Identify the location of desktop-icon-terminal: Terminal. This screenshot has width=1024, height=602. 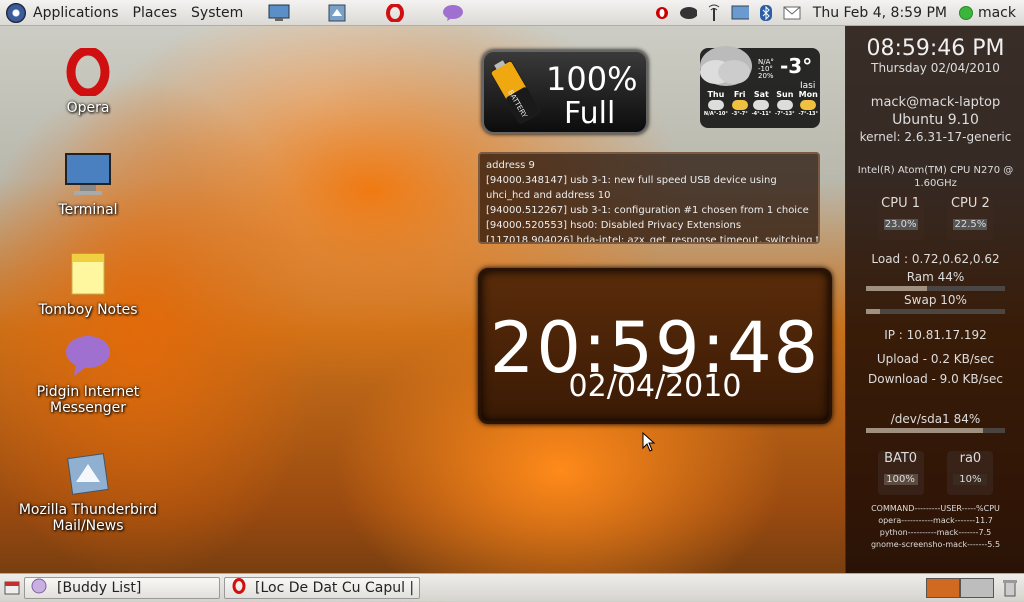
(88, 184).